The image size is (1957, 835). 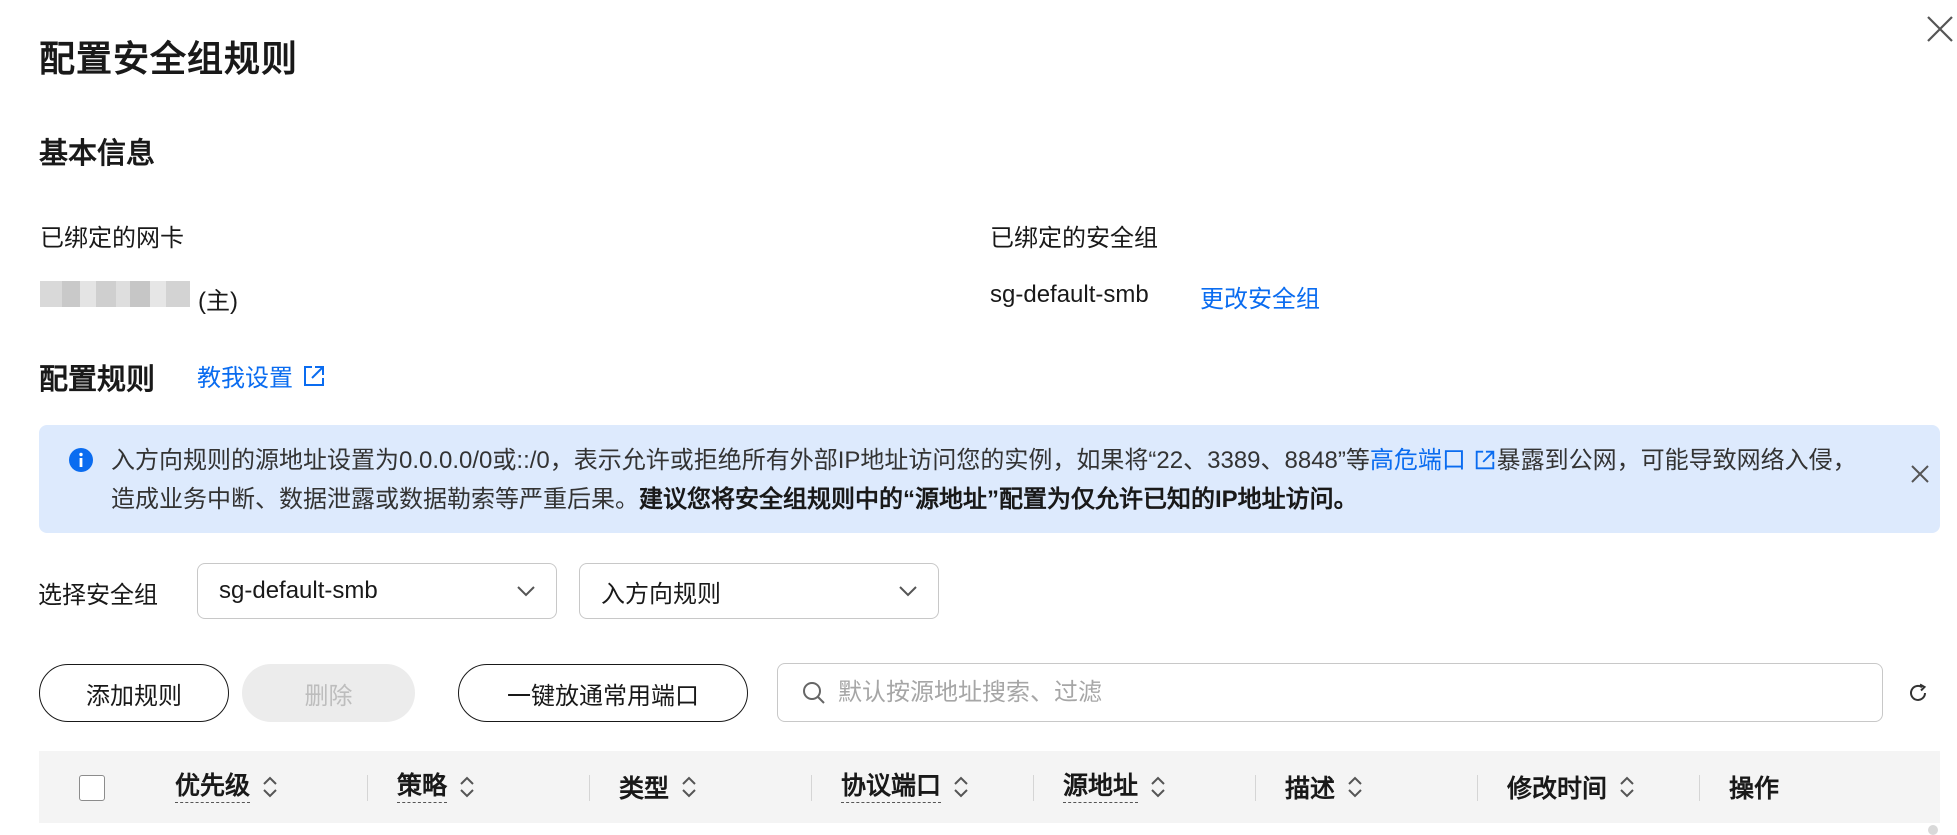 What do you see at coordinates (1338, 692) in the screenshot?
I see `search-input` at bounding box center [1338, 692].